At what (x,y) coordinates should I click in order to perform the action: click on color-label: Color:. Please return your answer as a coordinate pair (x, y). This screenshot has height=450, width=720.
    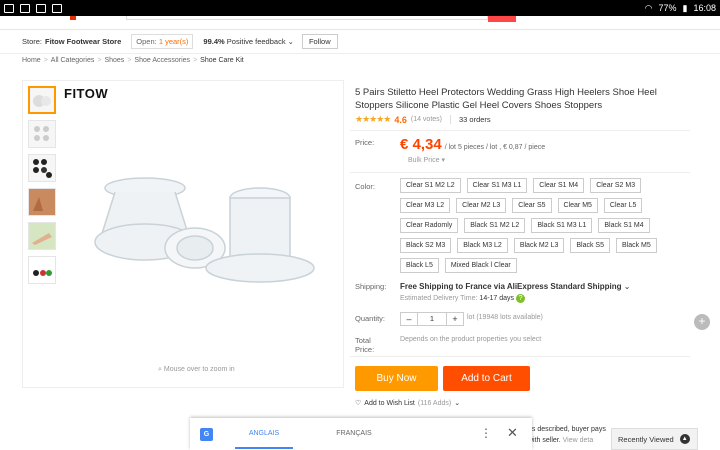
    Looking at the image, I should click on (365, 186).